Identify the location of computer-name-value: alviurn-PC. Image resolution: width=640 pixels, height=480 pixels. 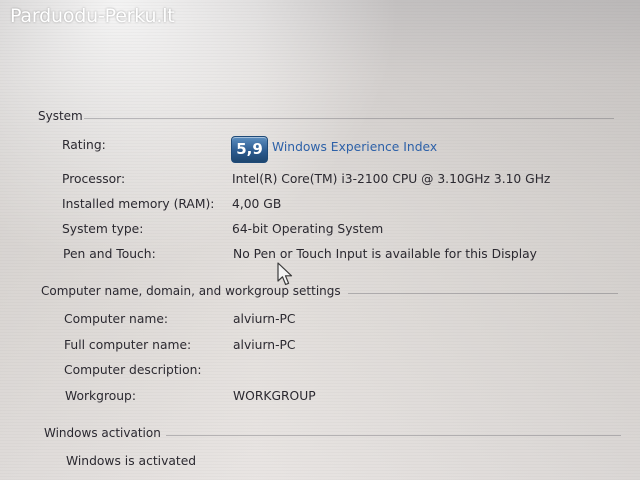
(264, 319).